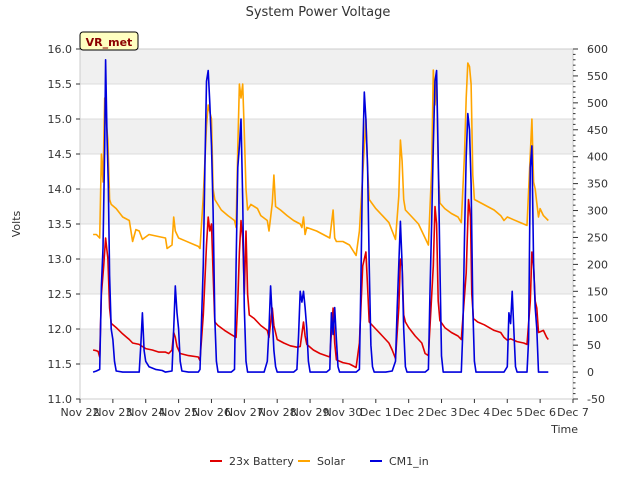 The height and width of the screenshot is (480, 640). What do you see at coordinates (507, 412) in the screenshot?
I see `x-tick-label: Dec 5` at bounding box center [507, 412].